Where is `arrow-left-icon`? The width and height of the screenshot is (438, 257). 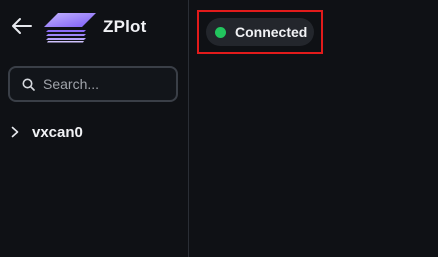
arrow-left-icon is located at coordinates (21, 28).